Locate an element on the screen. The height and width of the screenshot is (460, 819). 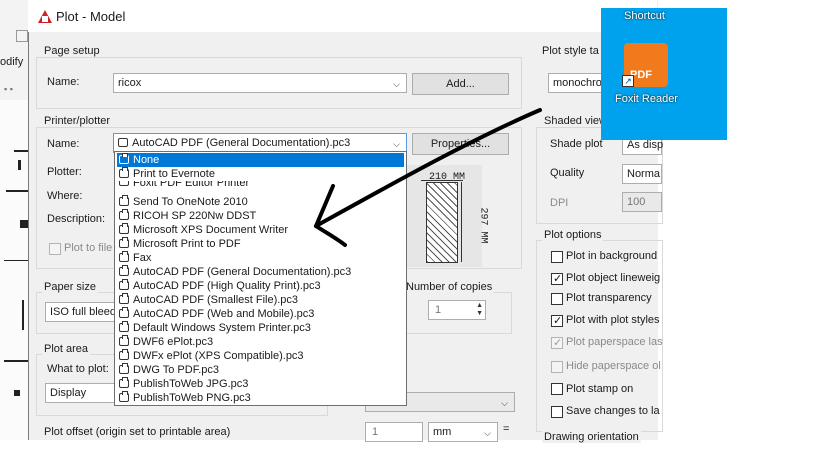
printer-option-label: Fax is located at coordinates (142, 258).